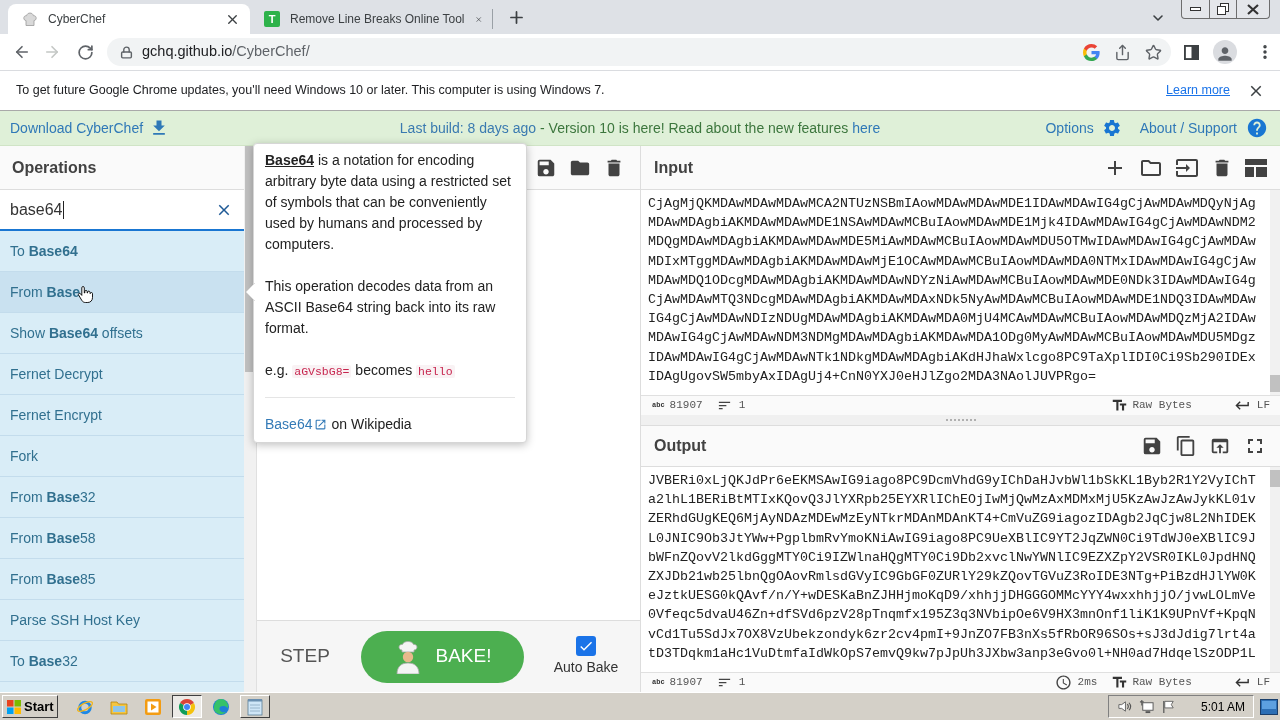 The height and width of the screenshot is (720, 1280). I want to click on resize-handle-icon, so click(960, 420).